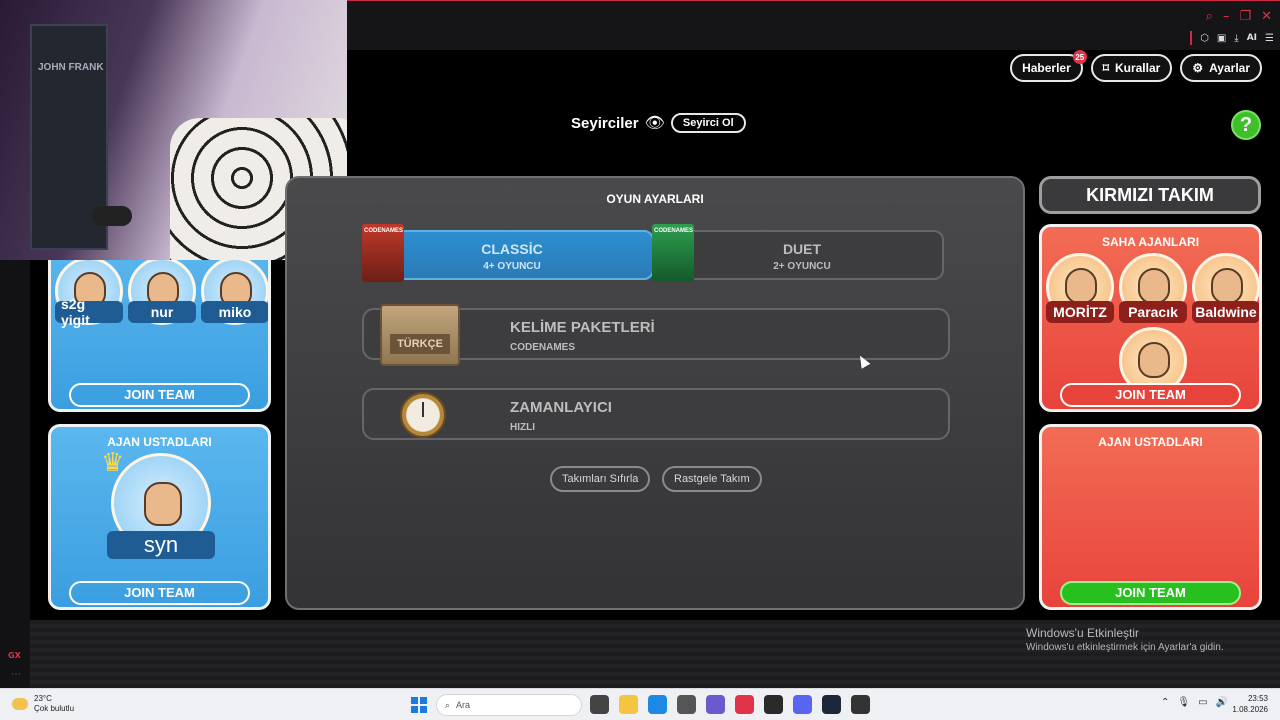 This screenshot has height=720, width=1280. What do you see at coordinates (512, 249) in the screenshot?
I see `mode-name: CLASSİC` at bounding box center [512, 249].